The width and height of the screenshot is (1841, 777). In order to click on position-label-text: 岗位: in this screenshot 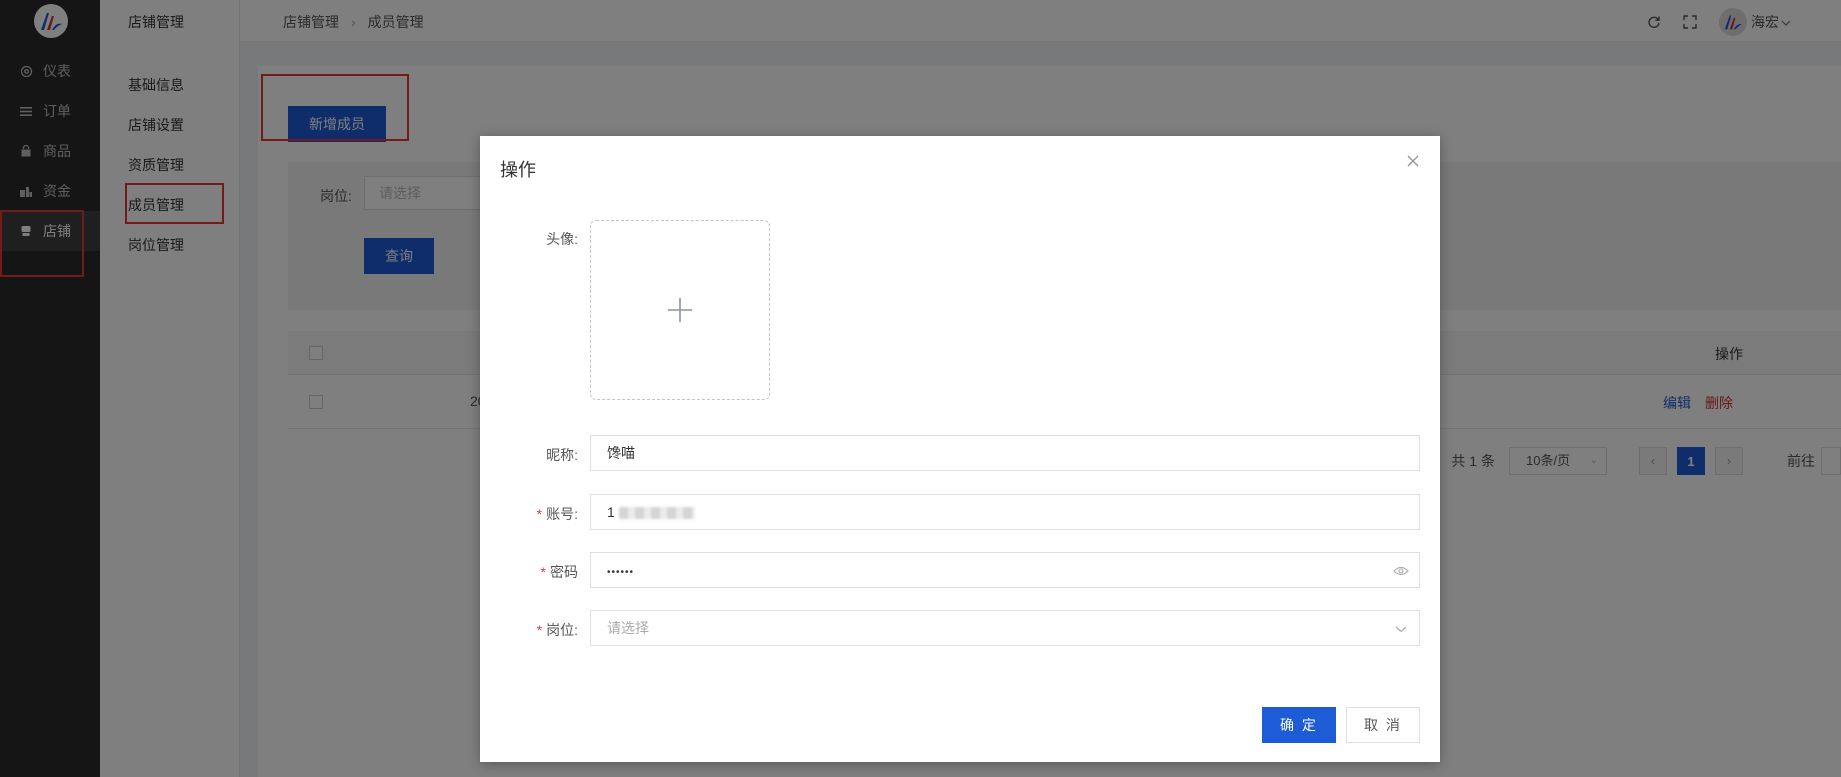, I will do `click(562, 630)`.